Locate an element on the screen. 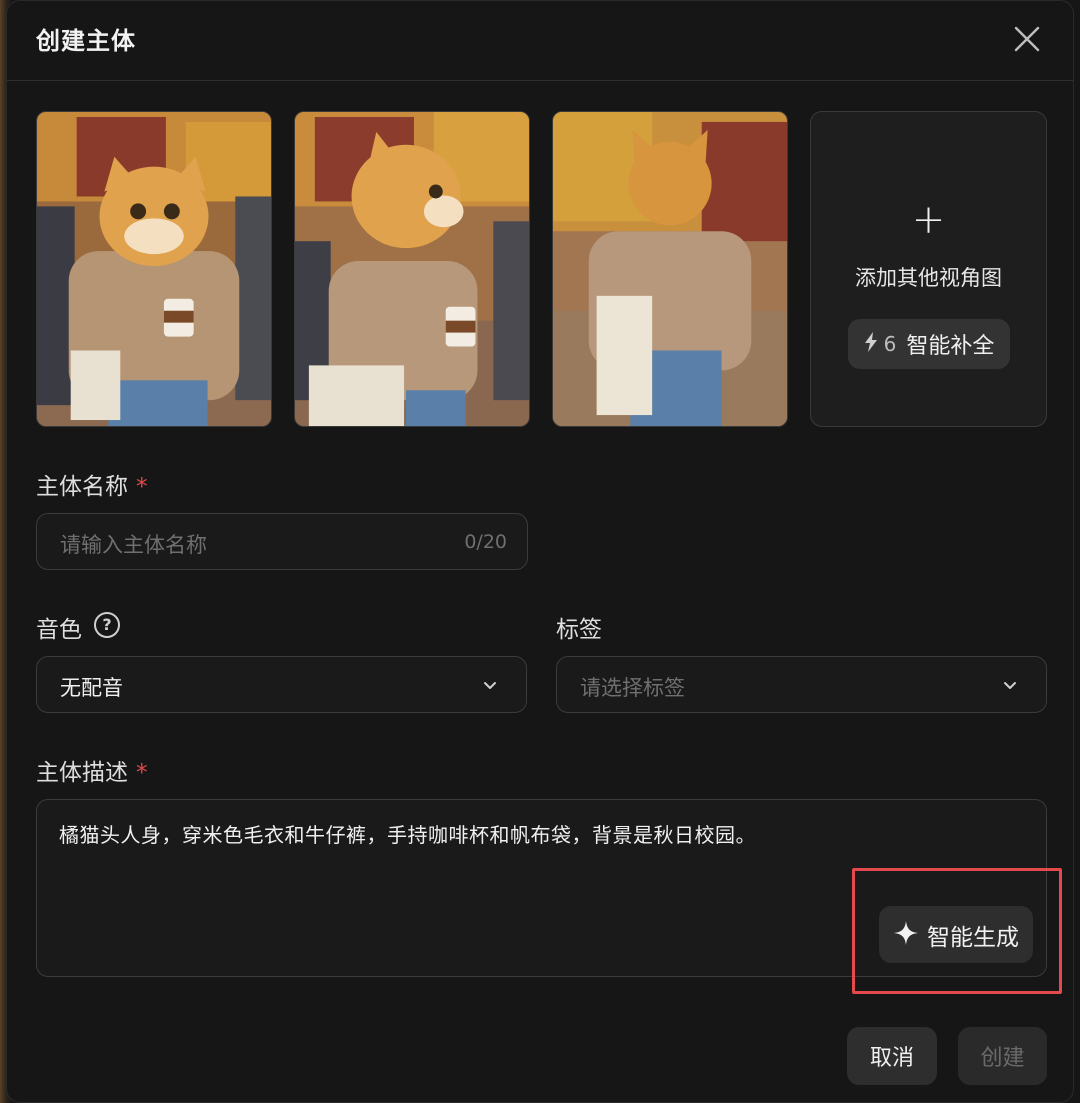  name-char-counter: 0/20 is located at coordinates (485, 542).